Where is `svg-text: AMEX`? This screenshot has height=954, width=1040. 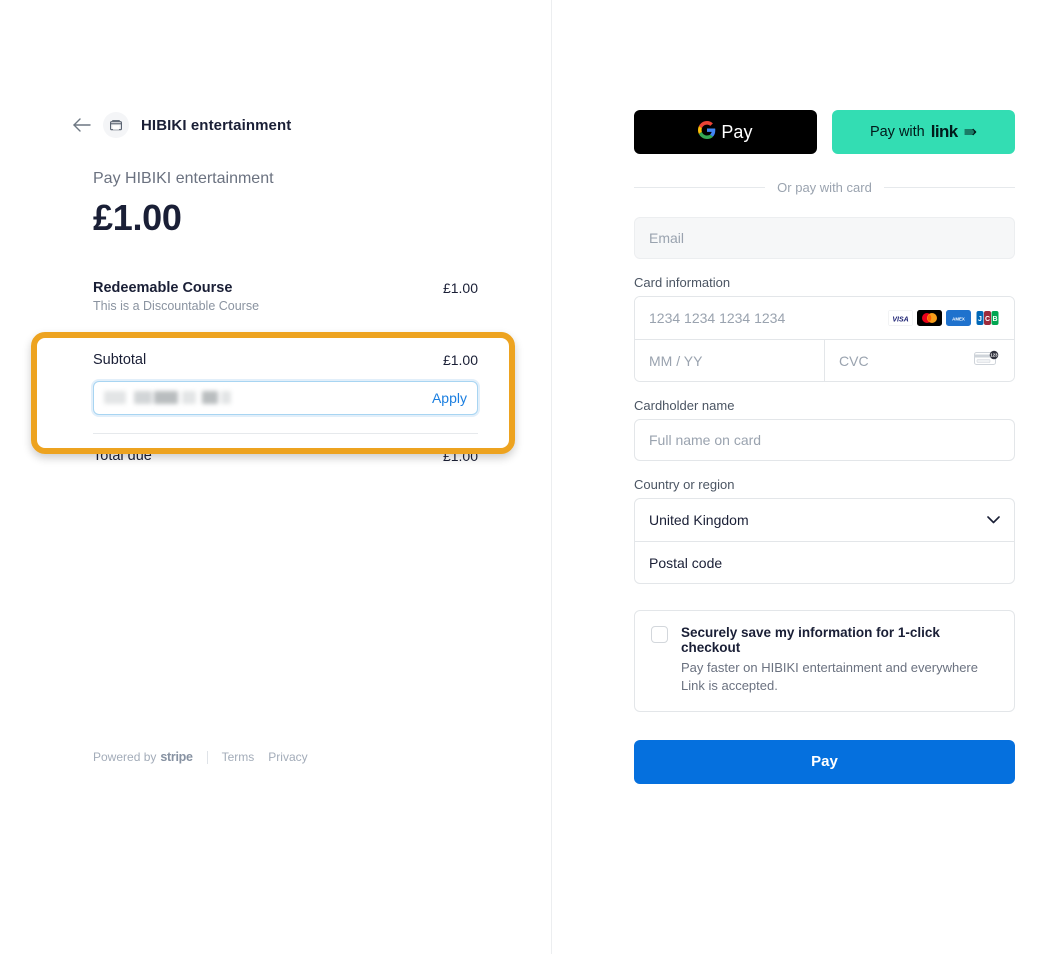
svg-text: AMEX is located at coordinates (958, 319).